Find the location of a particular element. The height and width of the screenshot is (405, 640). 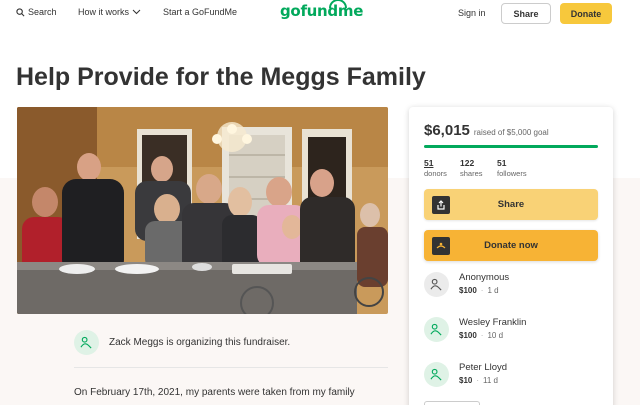

amount-raised: $6,015 is located at coordinates (447, 130).